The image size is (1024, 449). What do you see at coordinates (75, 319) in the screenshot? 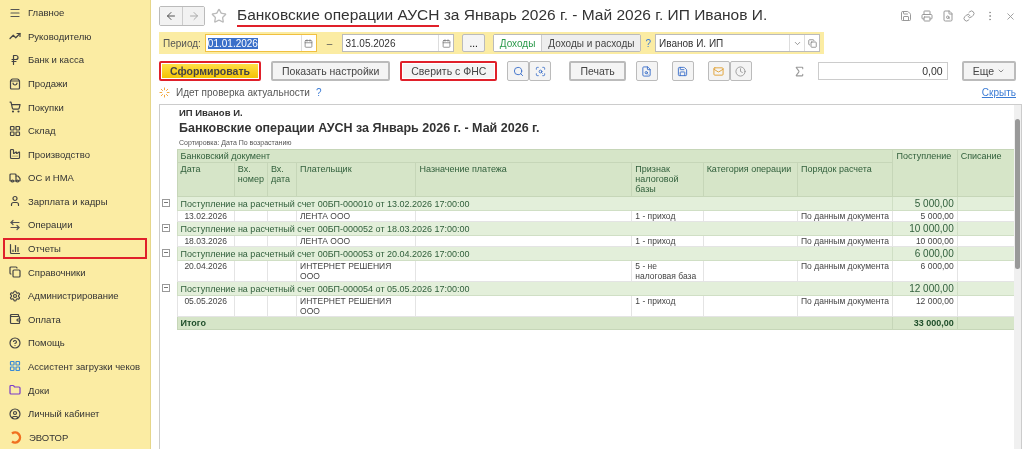
I see `sidebar-item: Оплата` at bounding box center [75, 319].